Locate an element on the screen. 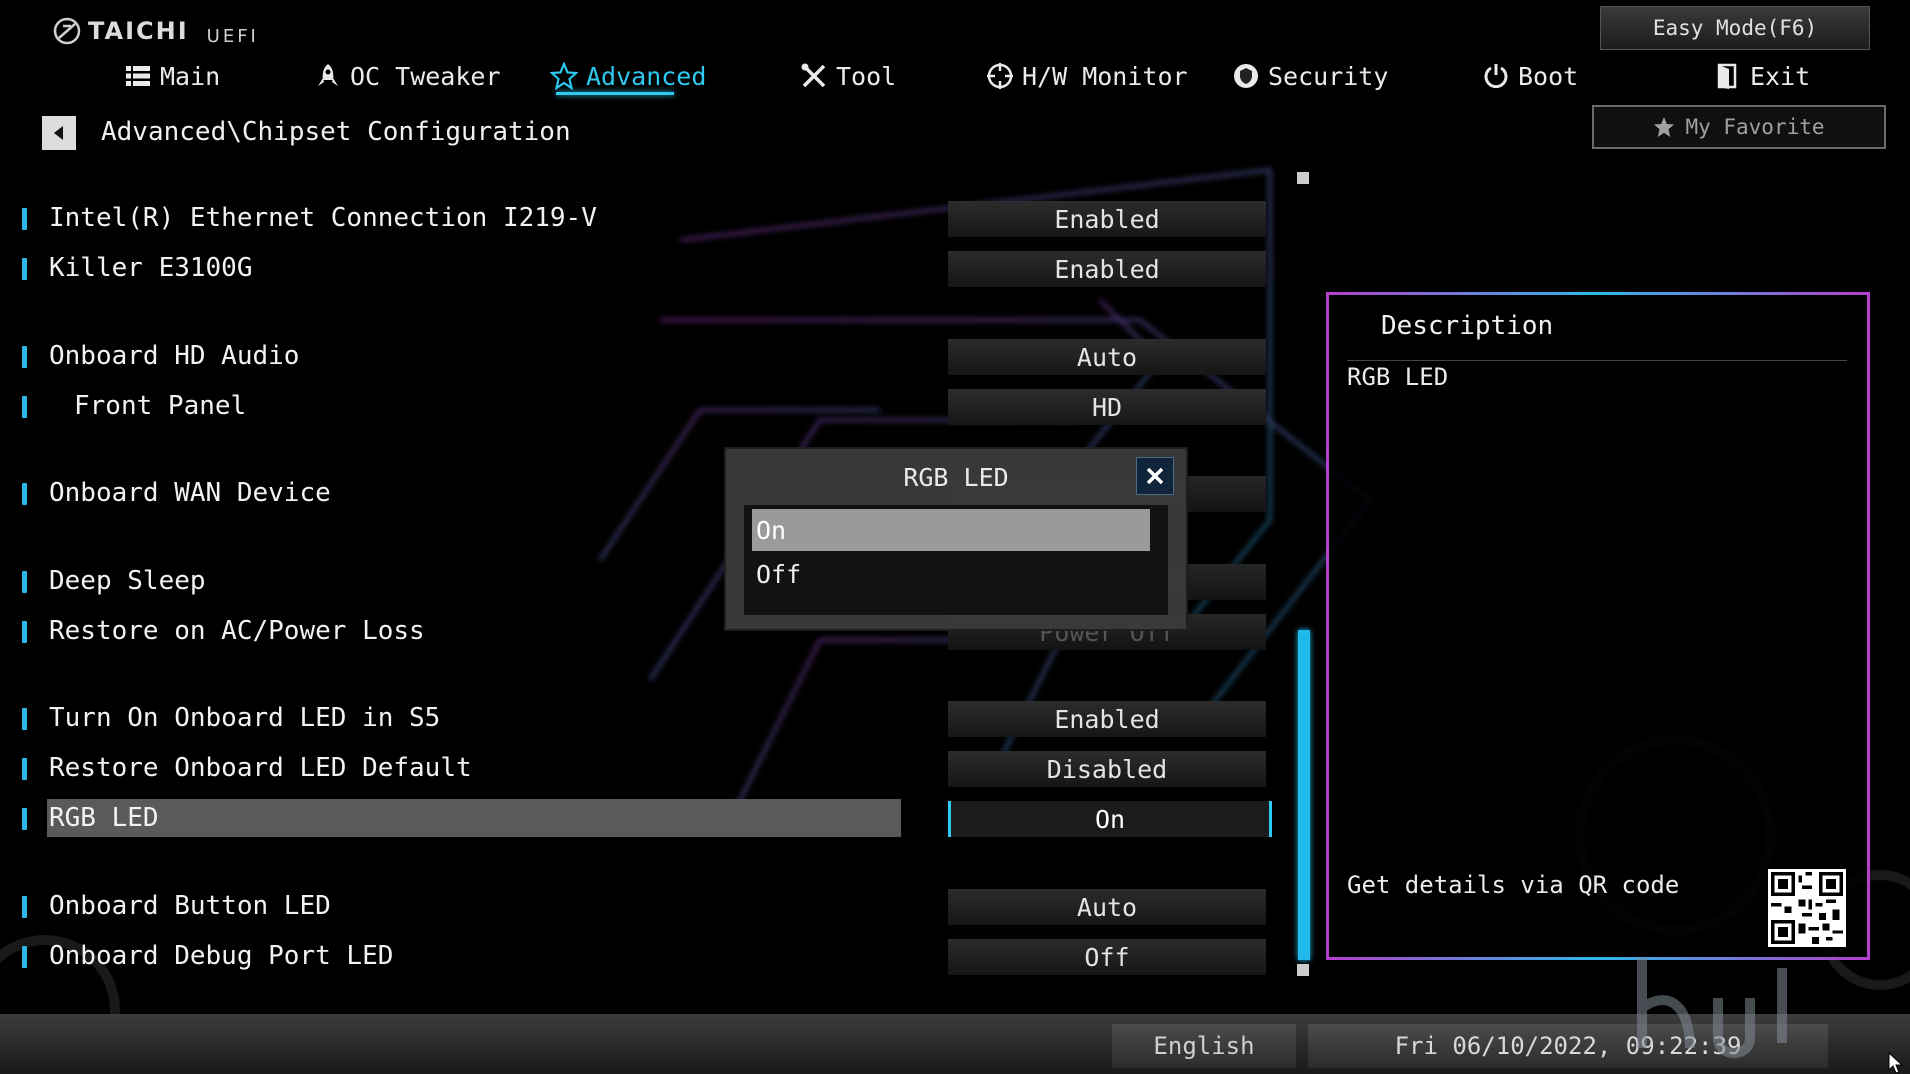 This screenshot has height=1074, width=1910. popup-option-off: Off is located at coordinates (951, 574).